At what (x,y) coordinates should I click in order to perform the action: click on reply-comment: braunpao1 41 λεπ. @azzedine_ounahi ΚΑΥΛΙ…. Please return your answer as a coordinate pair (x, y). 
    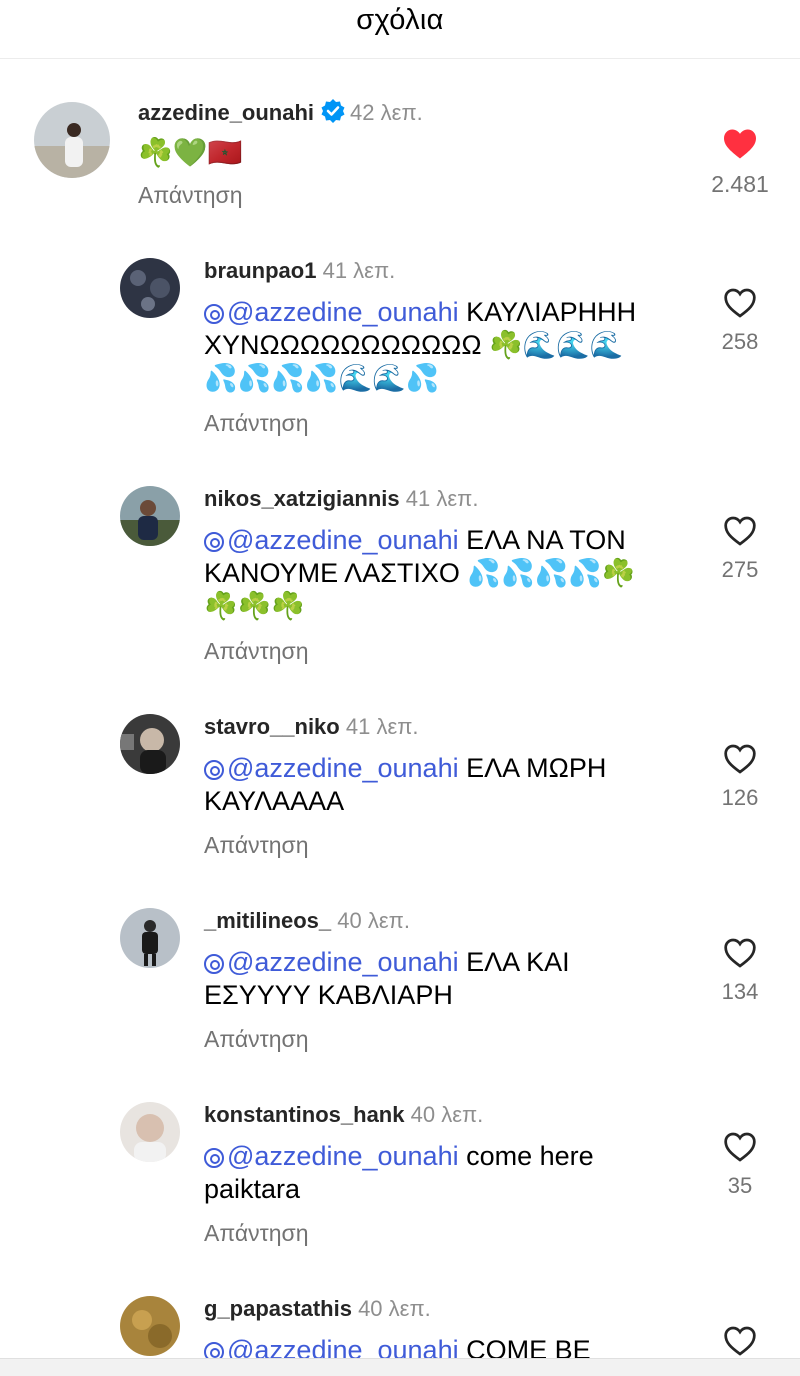
    Looking at the image, I should click on (400, 358).